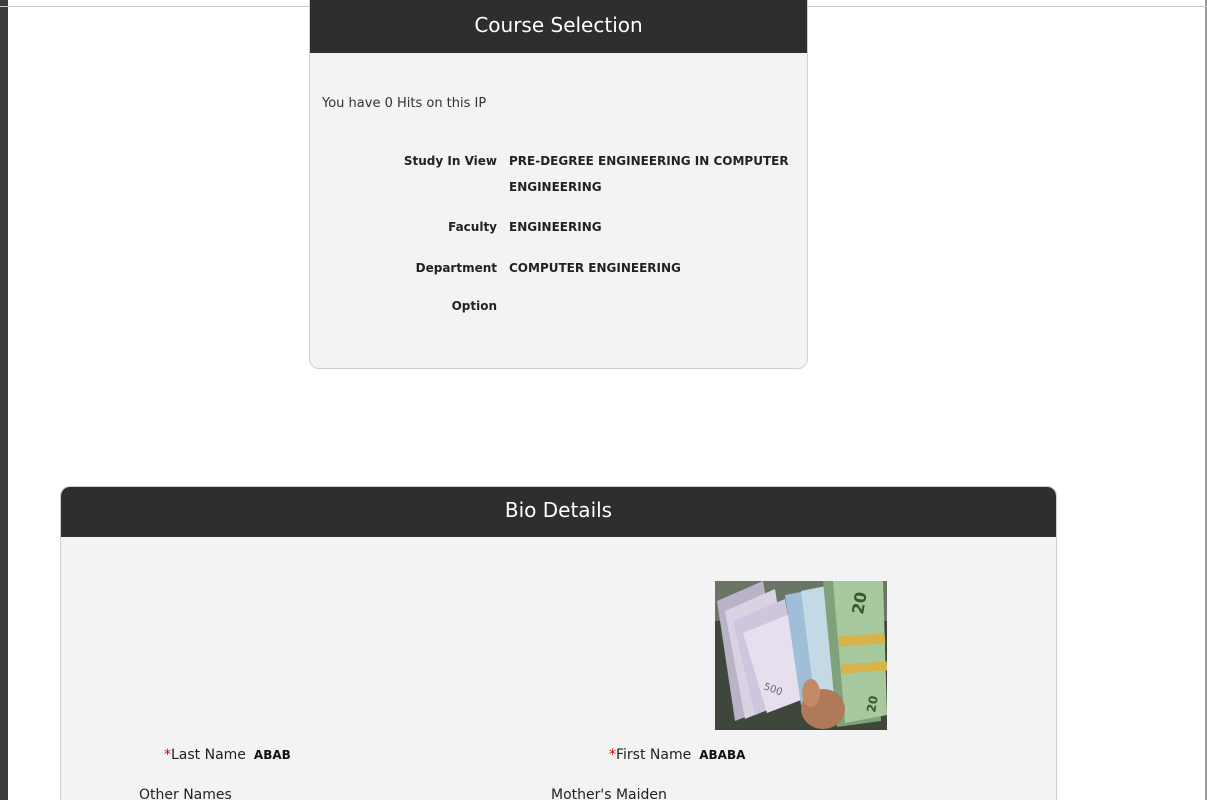 This screenshot has height=800, width=1207. What do you see at coordinates (654, 755) in the screenshot?
I see `first-name-label: First Name` at bounding box center [654, 755].